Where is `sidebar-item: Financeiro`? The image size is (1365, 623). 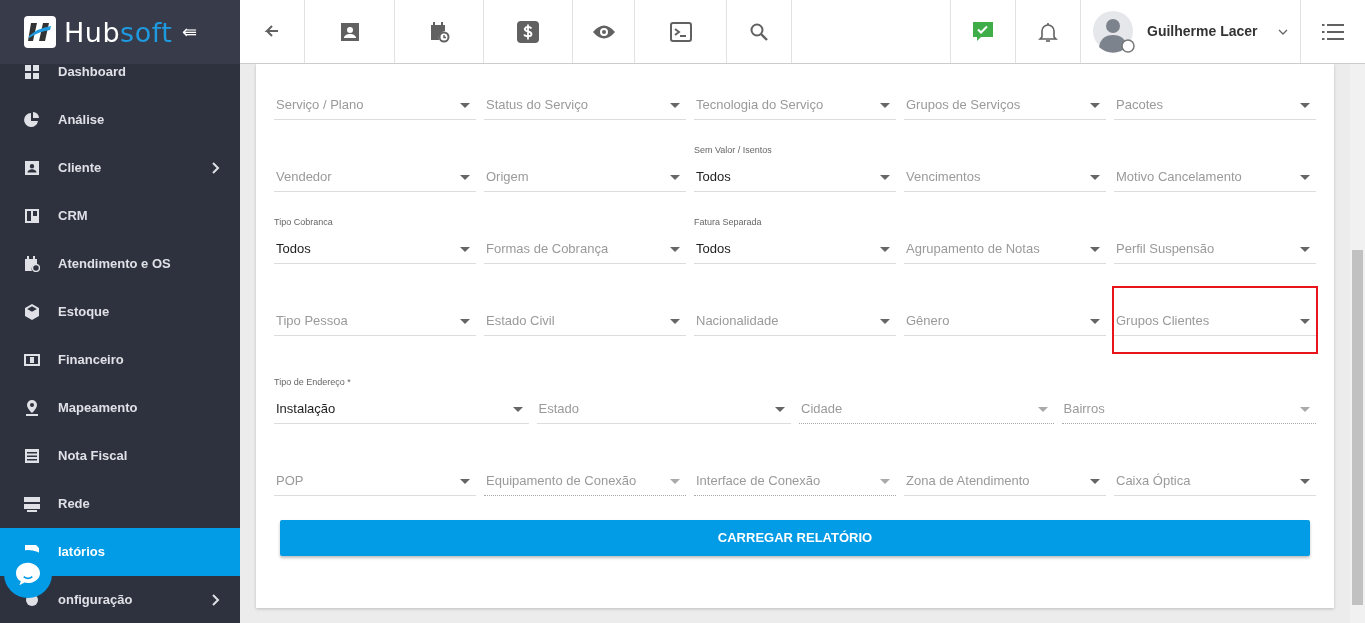
sidebar-item: Financeiro is located at coordinates (120, 360).